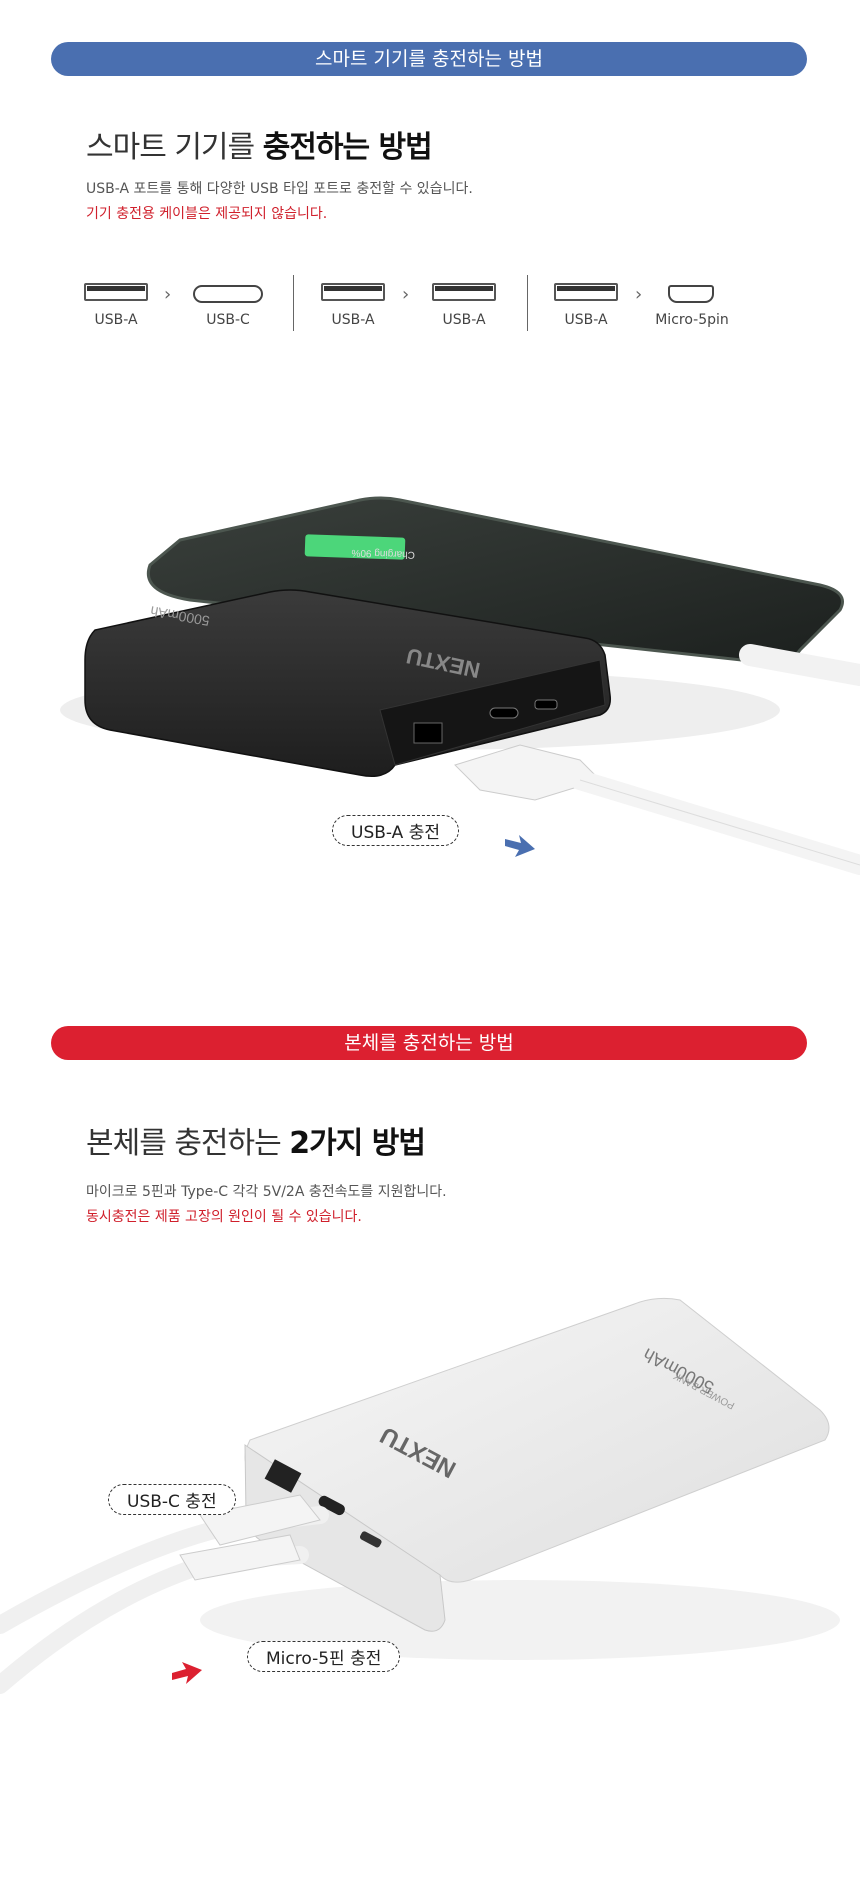 The height and width of the screenshot is (1887, 860). I want to click on section-banner-charge-body: 본체를 충전하는 방법, so click(429, 1043).